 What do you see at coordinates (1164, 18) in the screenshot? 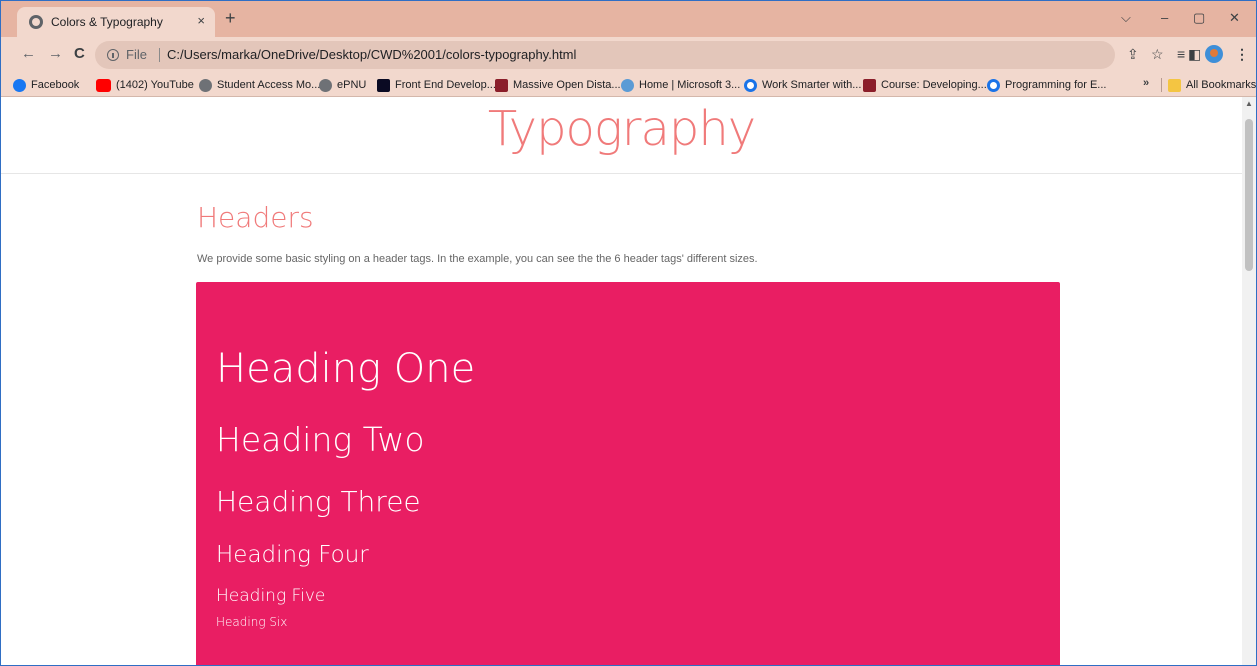
I see `minimize-button: –` at bounding box center [1164, 18].